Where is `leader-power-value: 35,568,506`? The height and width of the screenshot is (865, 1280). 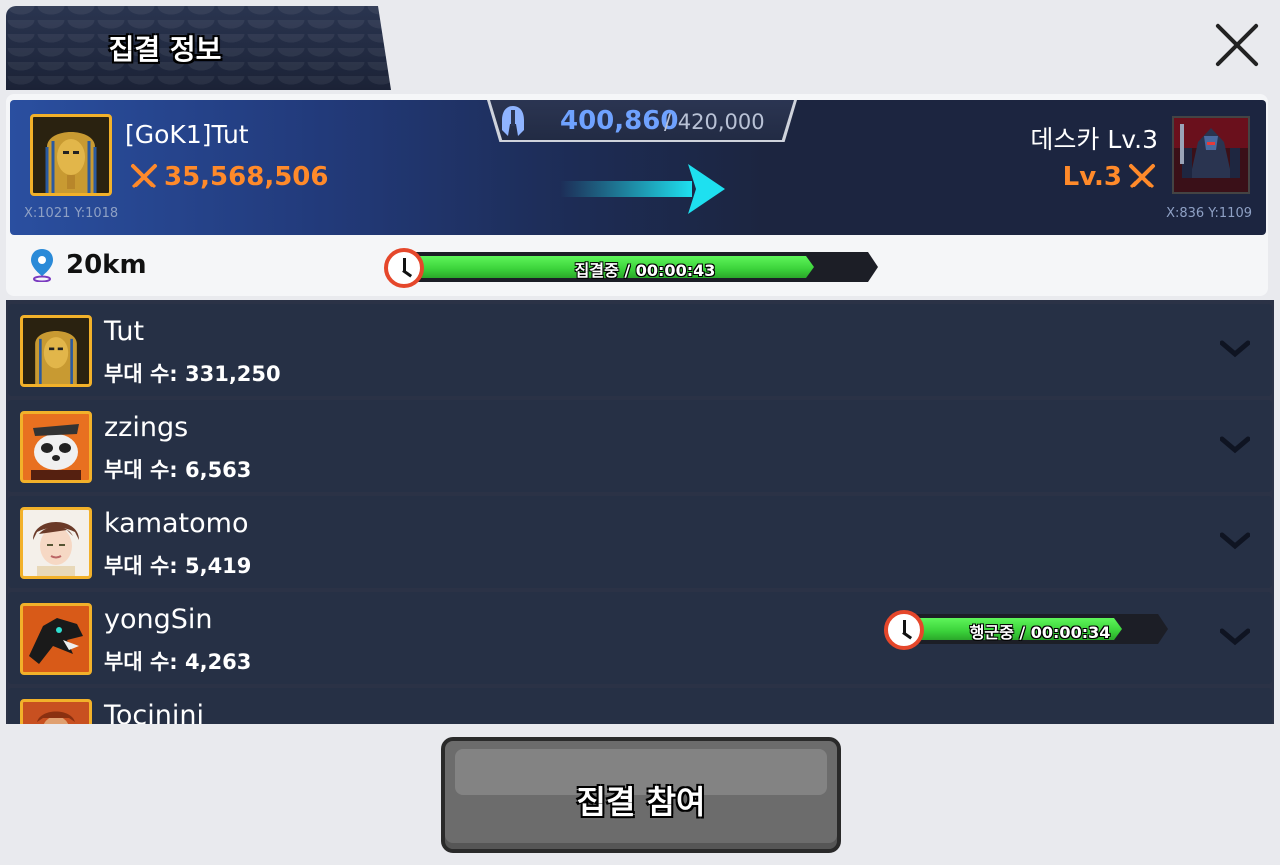
leader-power-value: 35,568,506 is located at coordinates (246, 177).